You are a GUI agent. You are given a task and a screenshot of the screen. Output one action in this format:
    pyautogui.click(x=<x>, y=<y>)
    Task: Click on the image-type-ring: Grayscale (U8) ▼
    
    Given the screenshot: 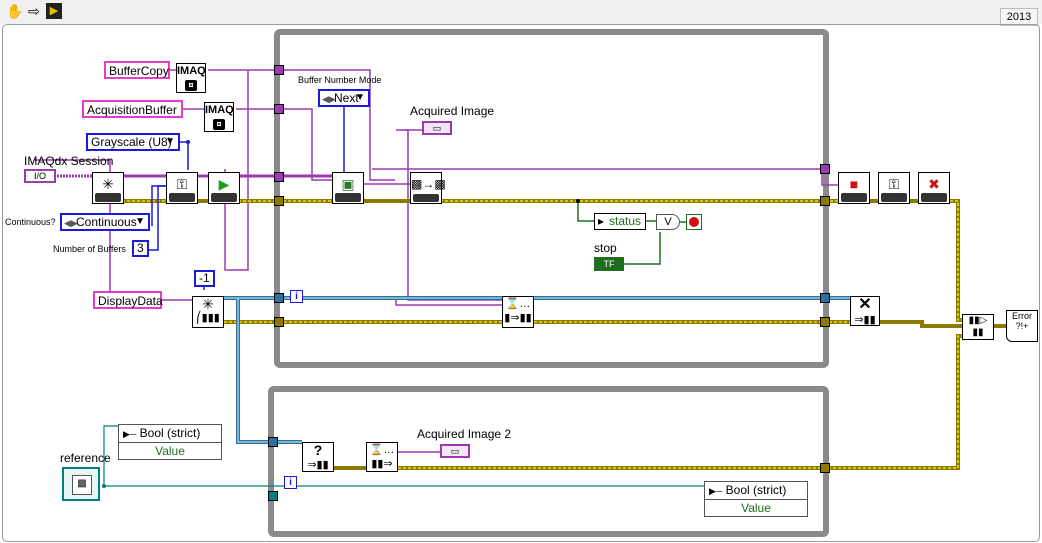 What is the action you would take?
    pyautogui.click(x=133, y=142)
    